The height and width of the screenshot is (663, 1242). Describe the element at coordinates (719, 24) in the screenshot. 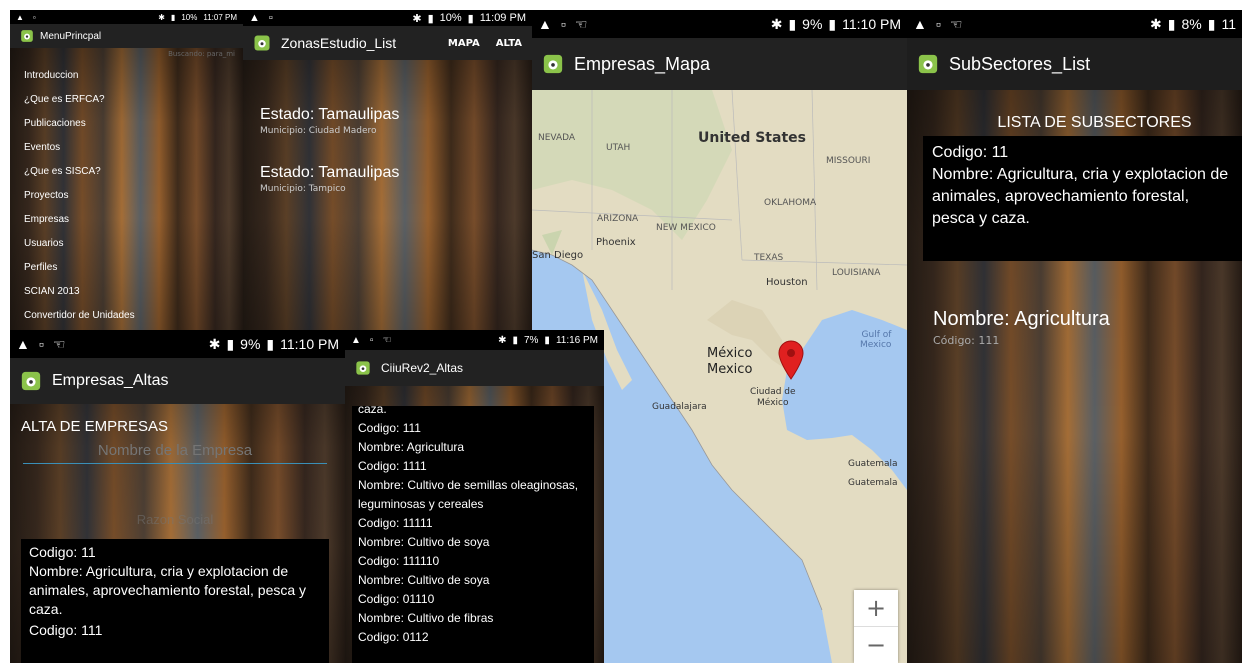

I see `status-bar: ▲ ▫ ☜ ✱ ▮ 9% ▮ 11:10 PM` at that location.